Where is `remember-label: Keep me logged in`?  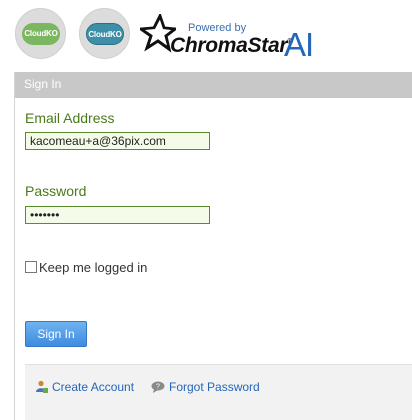
remember-label: Keep me logged in is located at coordinates (93, 267).